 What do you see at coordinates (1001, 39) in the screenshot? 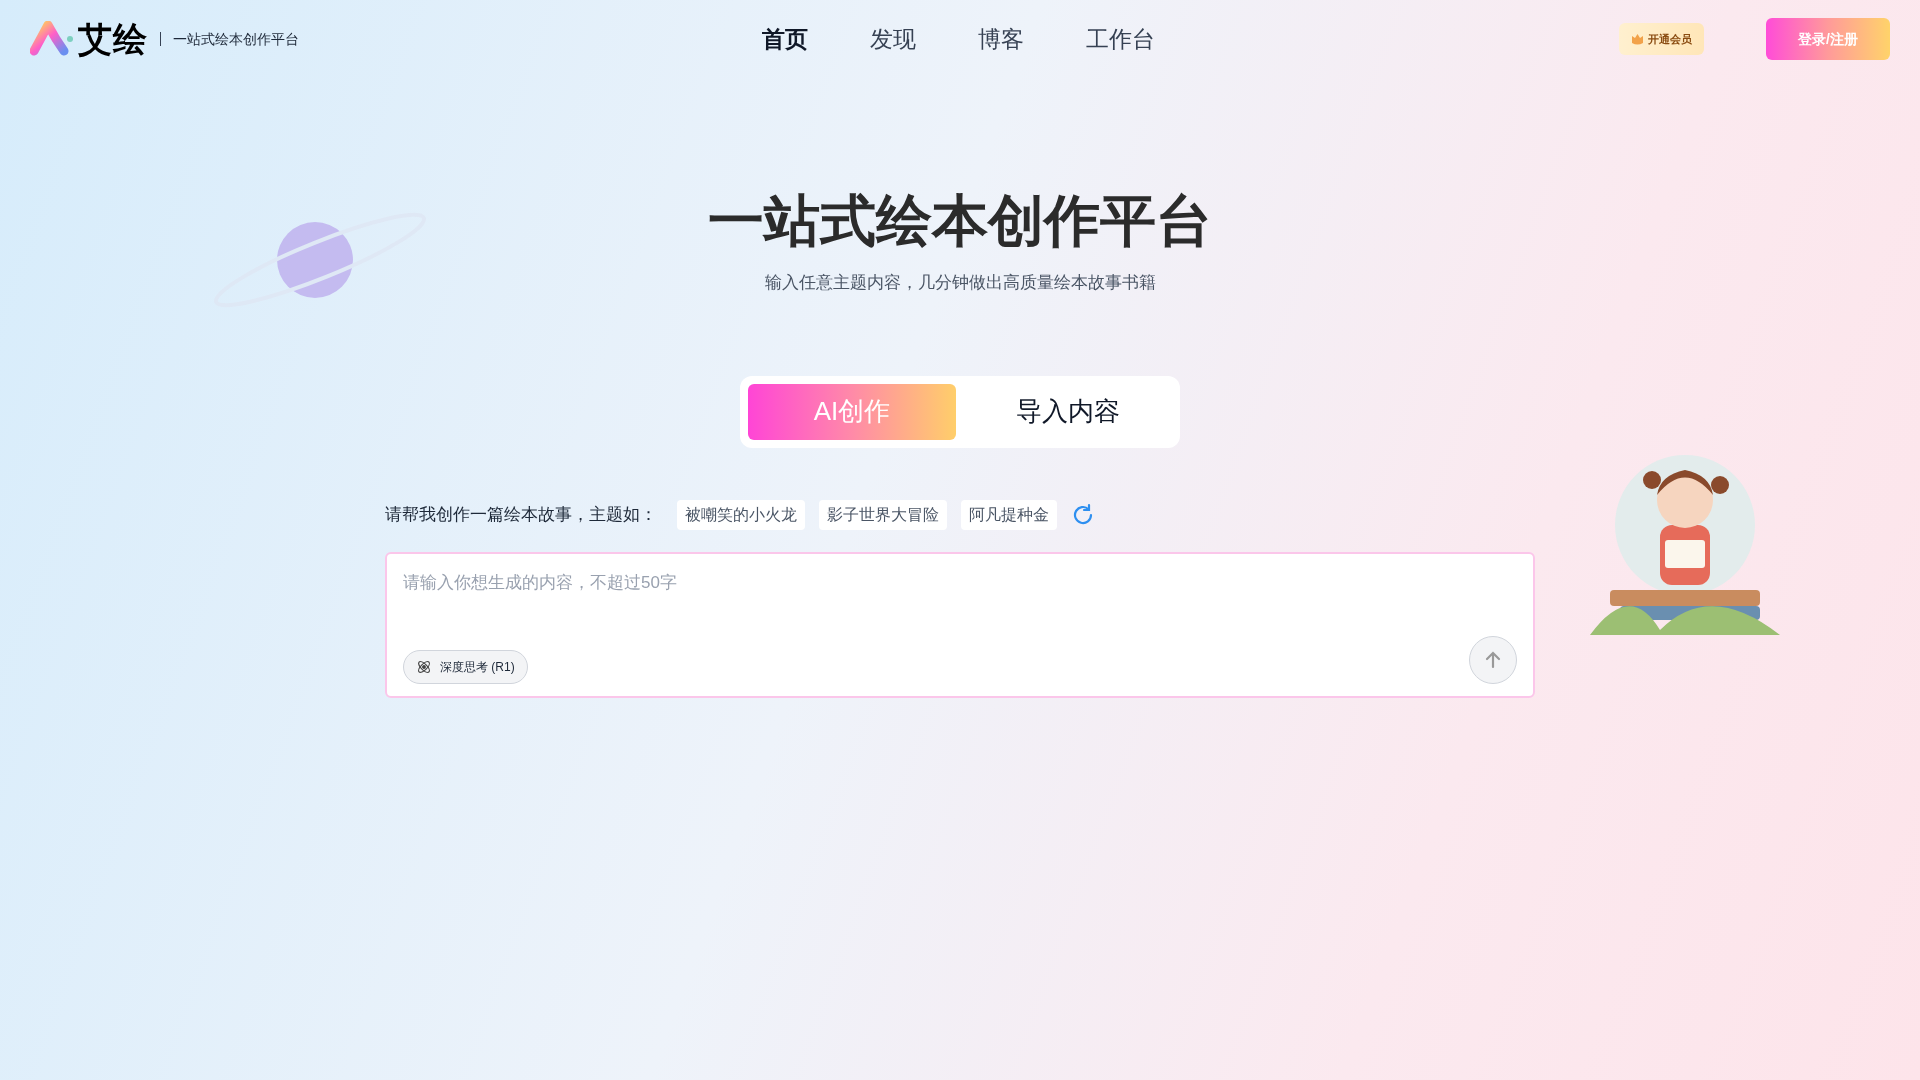
I see `nav-link: 博客` at bounding box center [1001, 39].